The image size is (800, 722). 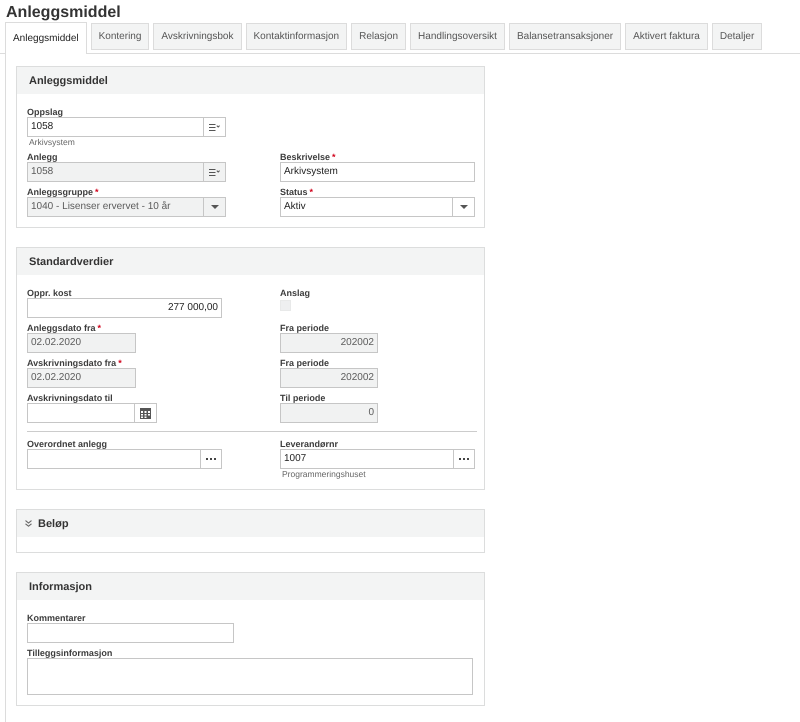 What do you see at coordinates (70, 398) in the screenshot?
I see `field-label: Avskrivningsdato til` at bounding box center [70, 398].